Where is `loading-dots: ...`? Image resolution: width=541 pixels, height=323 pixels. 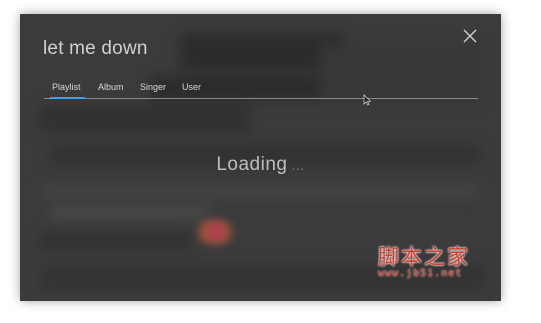 loading-dots: ... is located at coordinates (298, 165).